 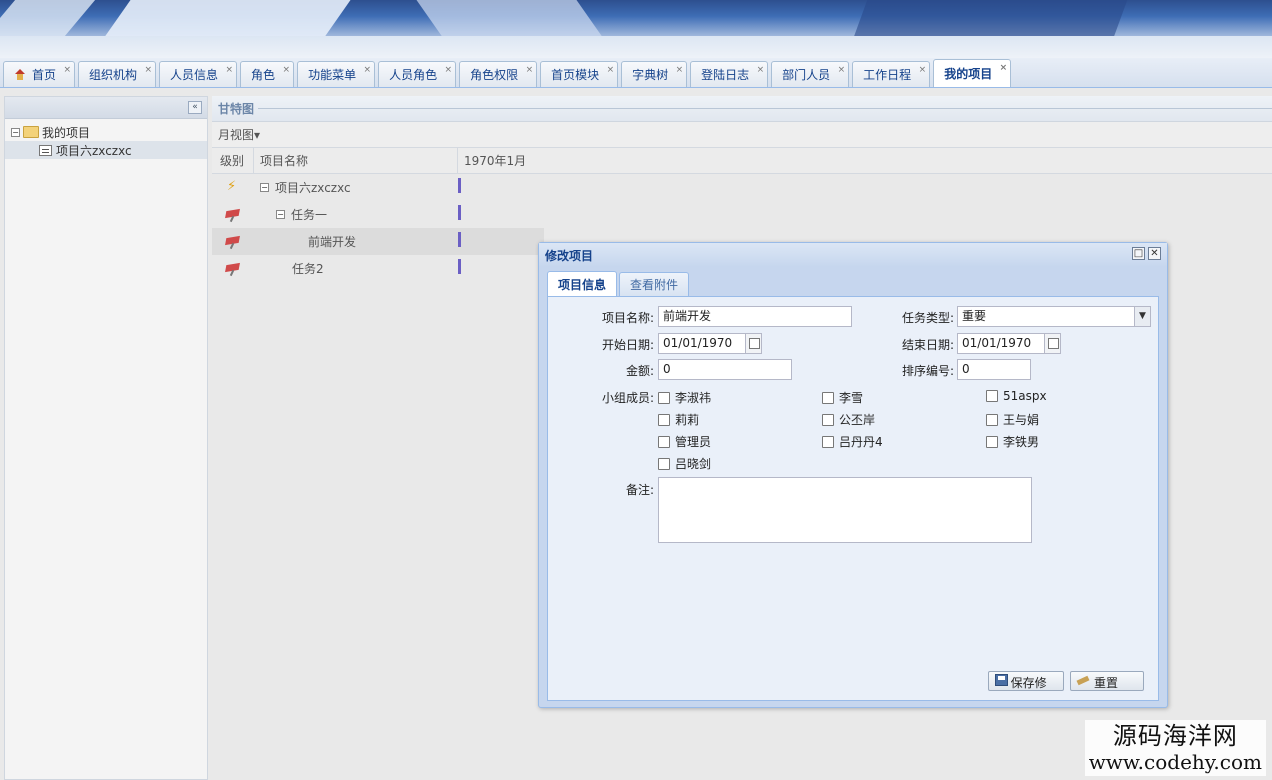 What do you see at coordinates (702, 343) in the screenshot?
I see `start-date-input: 01/01/1970` at bounding box center [702, 343].